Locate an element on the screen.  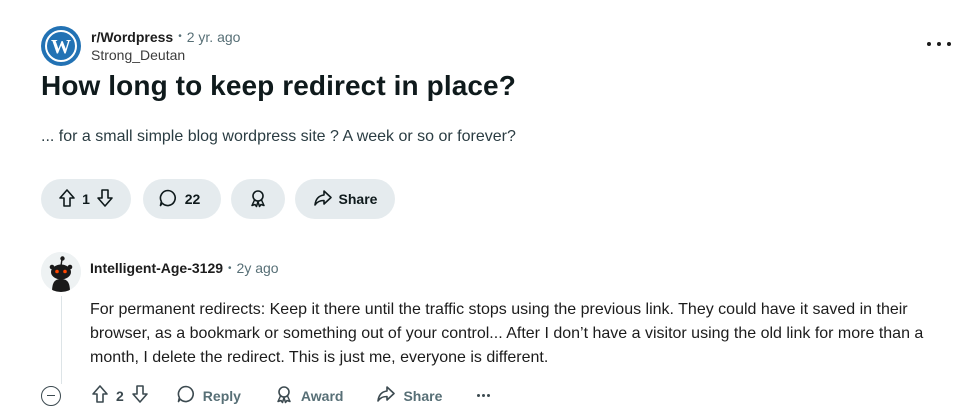
collapse-minus-icon is located at coordinates (51, 395).